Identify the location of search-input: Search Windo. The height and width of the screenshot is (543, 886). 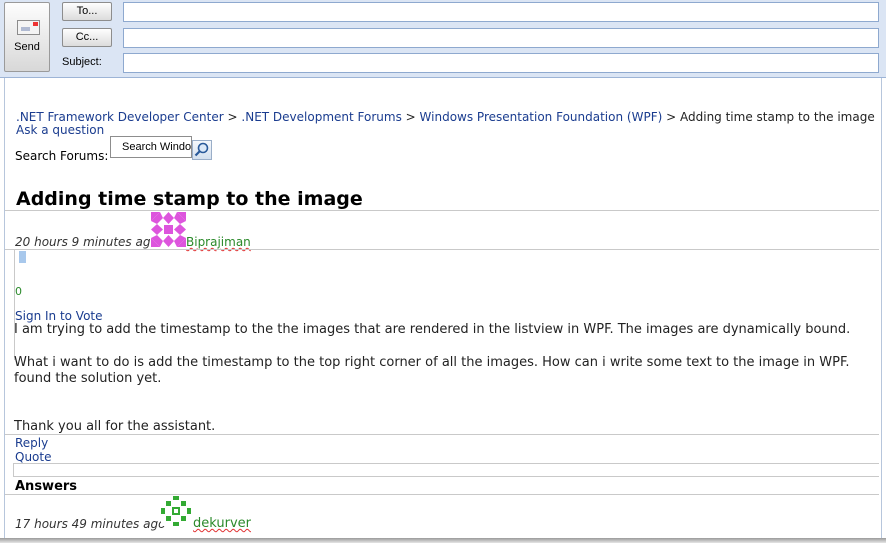
(151, 147).